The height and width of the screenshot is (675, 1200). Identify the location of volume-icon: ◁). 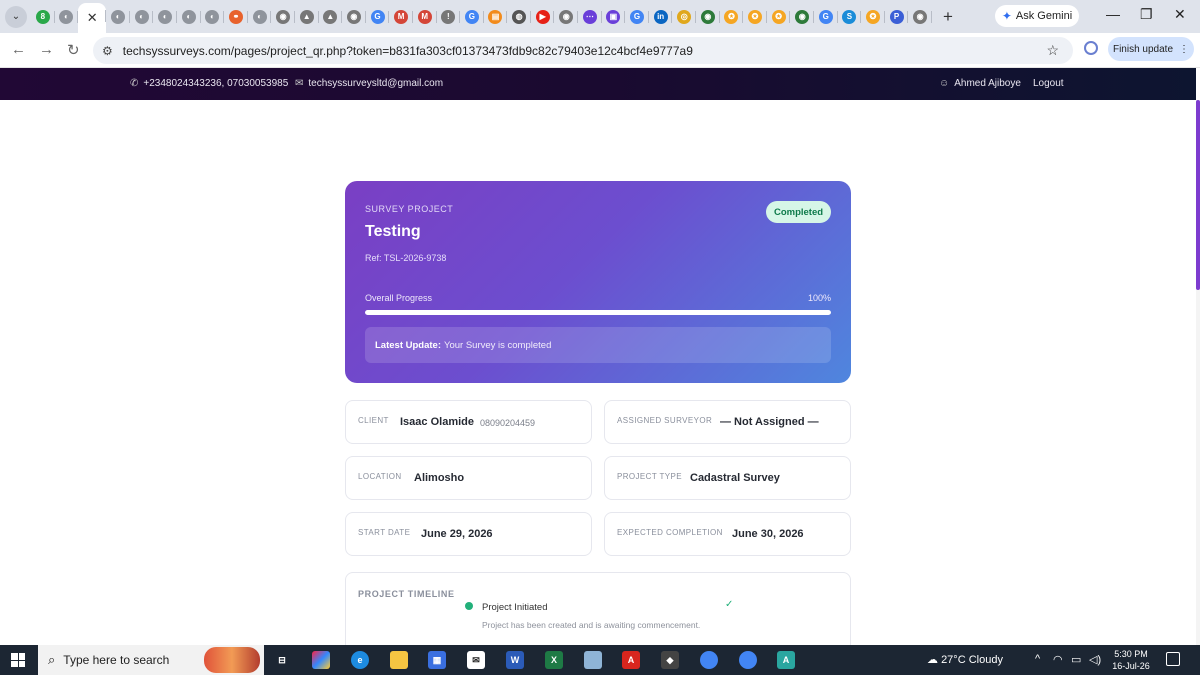
(1095, 659).